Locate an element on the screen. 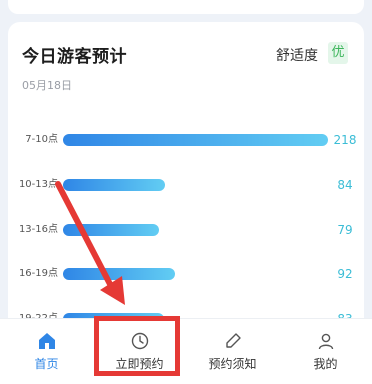 This screenshot has height=384, width=372. forecast-row: 7-10点 218 is located at coordinates (186, 140).